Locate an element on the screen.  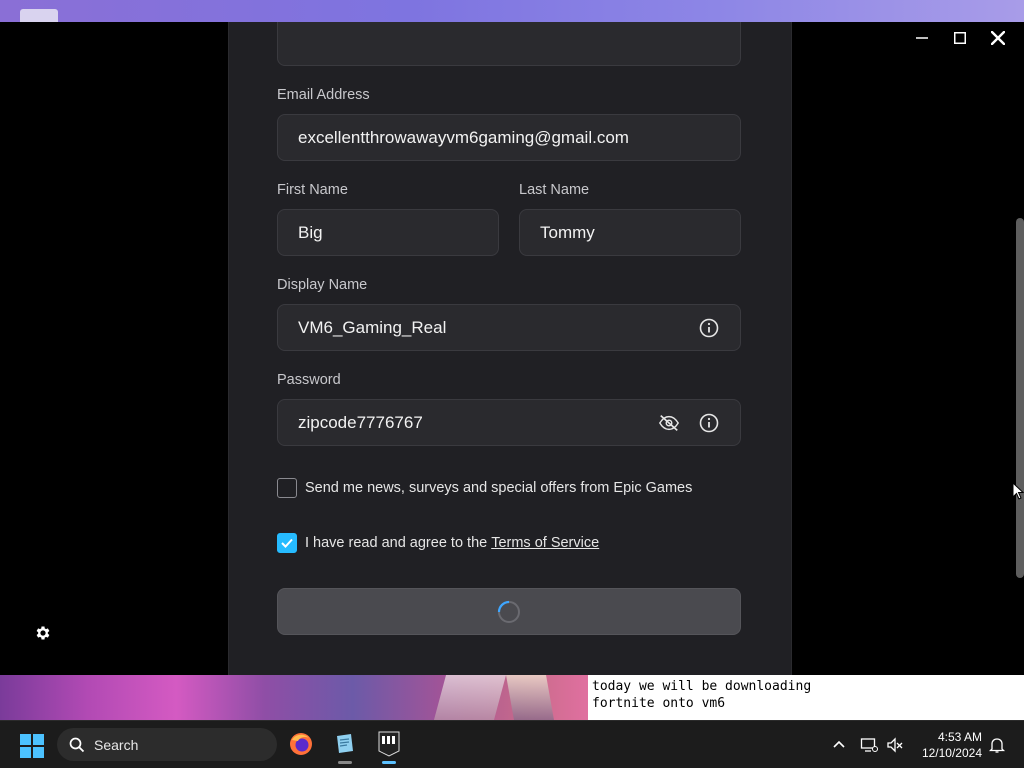
display-name-field: VM6_Gaming_Real is located at coordinates (509, 327).